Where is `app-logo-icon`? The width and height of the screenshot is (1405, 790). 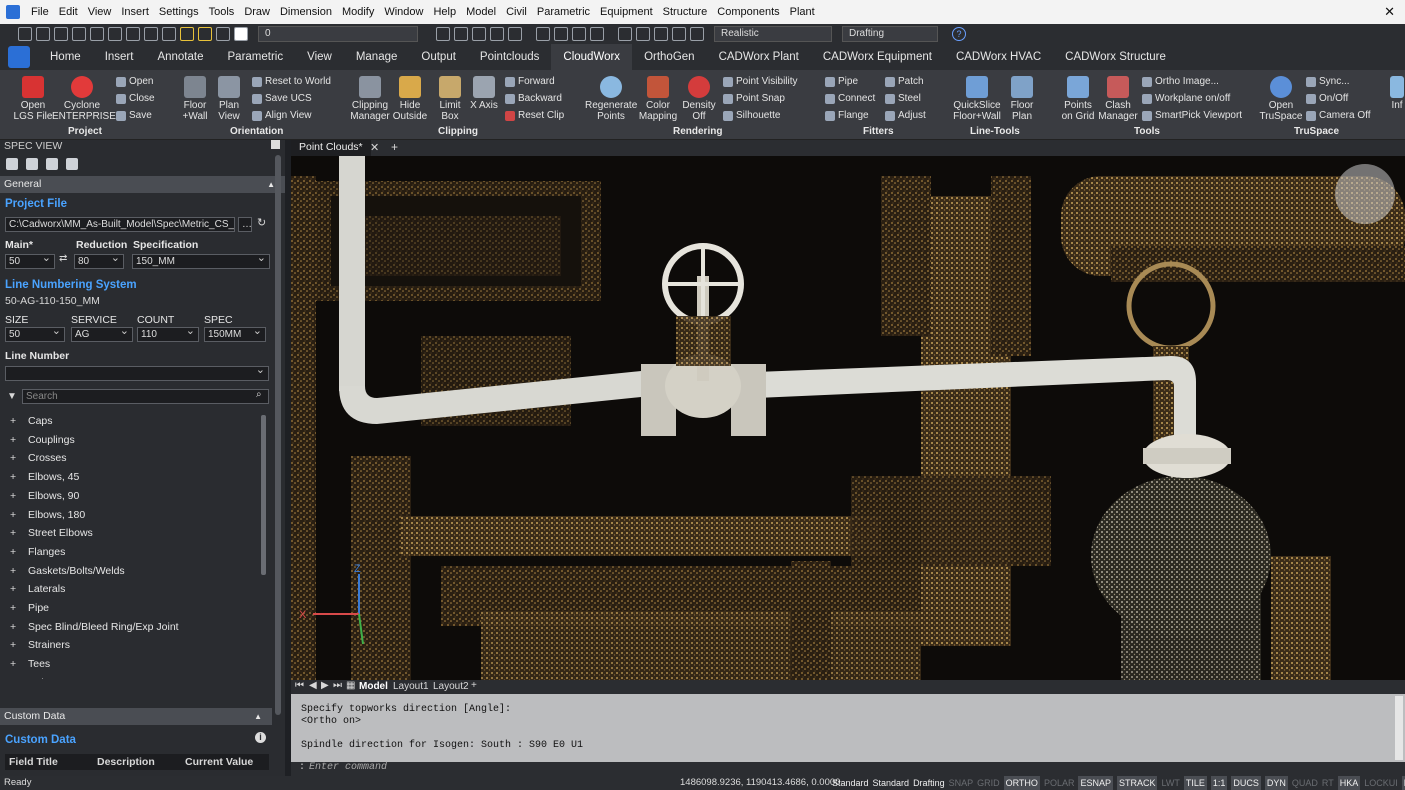 app-logo-icon is located at coordinates (19, 57).